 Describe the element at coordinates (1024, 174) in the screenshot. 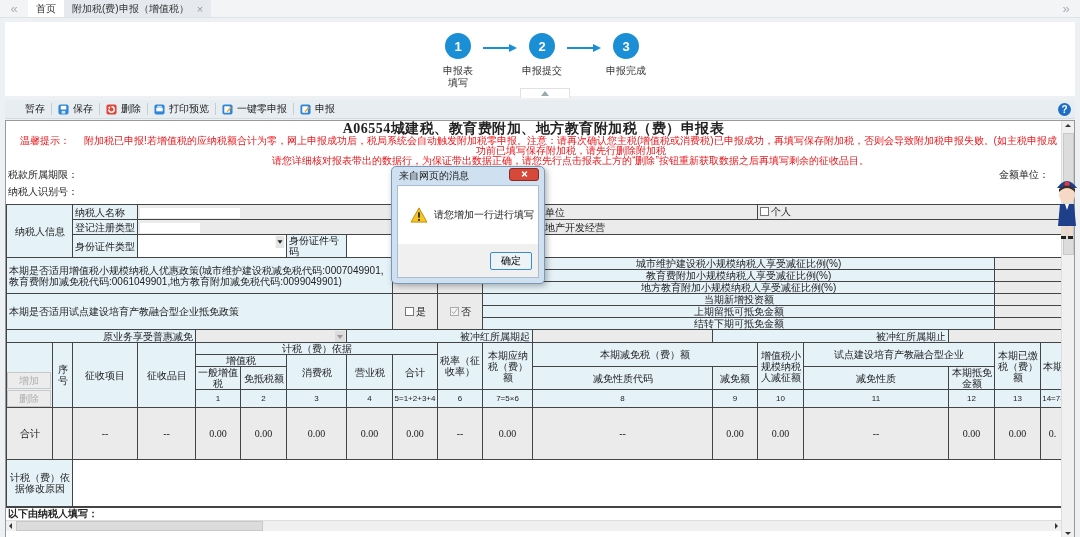

I see `unit-label: 金额单位：` at that location.